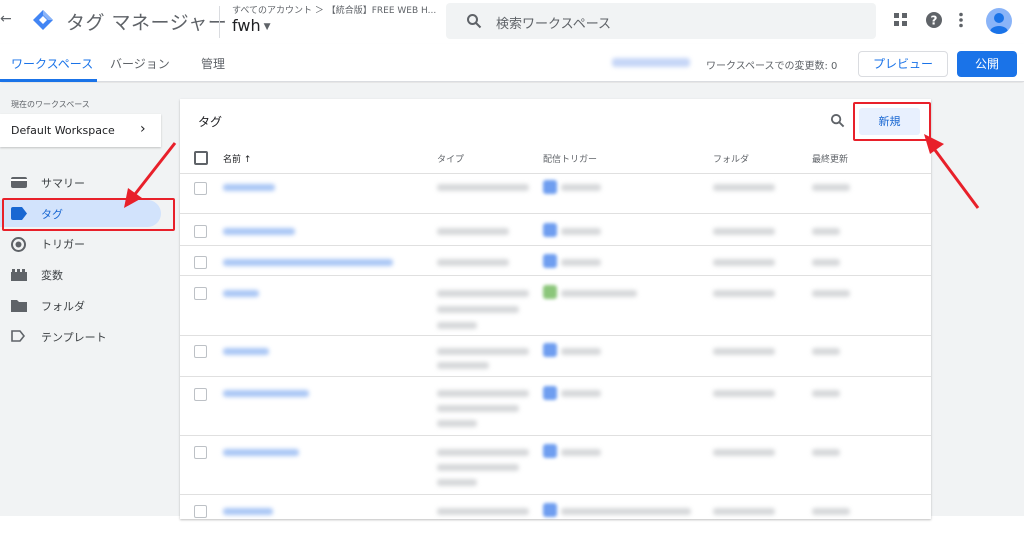 The height and width of the screenshot is (542, 1024). Describe the element at coordinates (19, 306) in the screenshot. I see `folder-icon` at that location.